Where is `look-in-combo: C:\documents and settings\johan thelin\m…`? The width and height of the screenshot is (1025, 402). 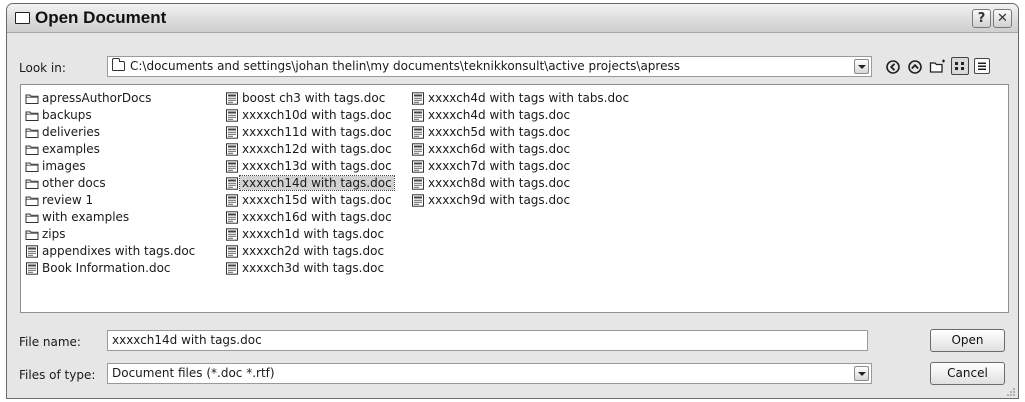 look-in-combo: C:\documents and settings\johan thelin\m… is located at coordinates (489, 66).